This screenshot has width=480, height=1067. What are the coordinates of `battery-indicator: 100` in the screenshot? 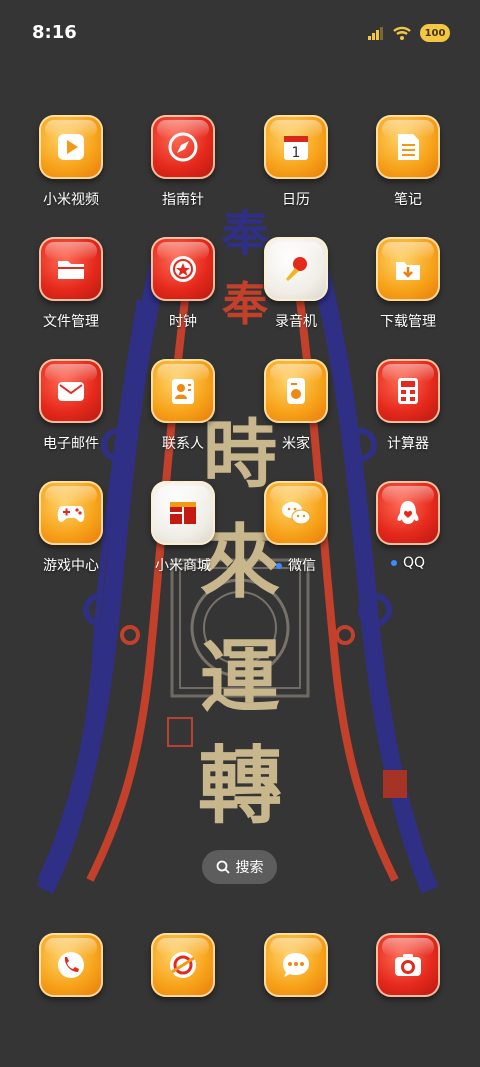 It's located at (435, 33).